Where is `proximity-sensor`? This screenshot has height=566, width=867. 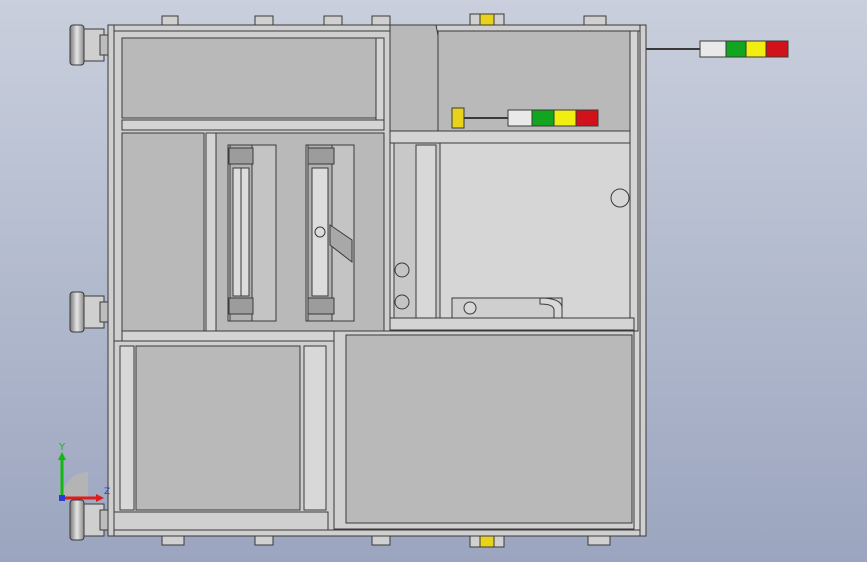 proximity-sensor is located at coordinates (458, 118).